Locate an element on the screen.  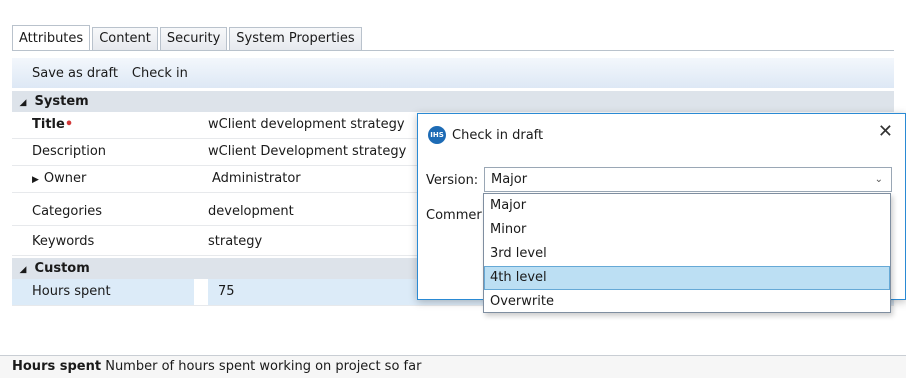
version-label: Version: is located at coordinates (452, 180).